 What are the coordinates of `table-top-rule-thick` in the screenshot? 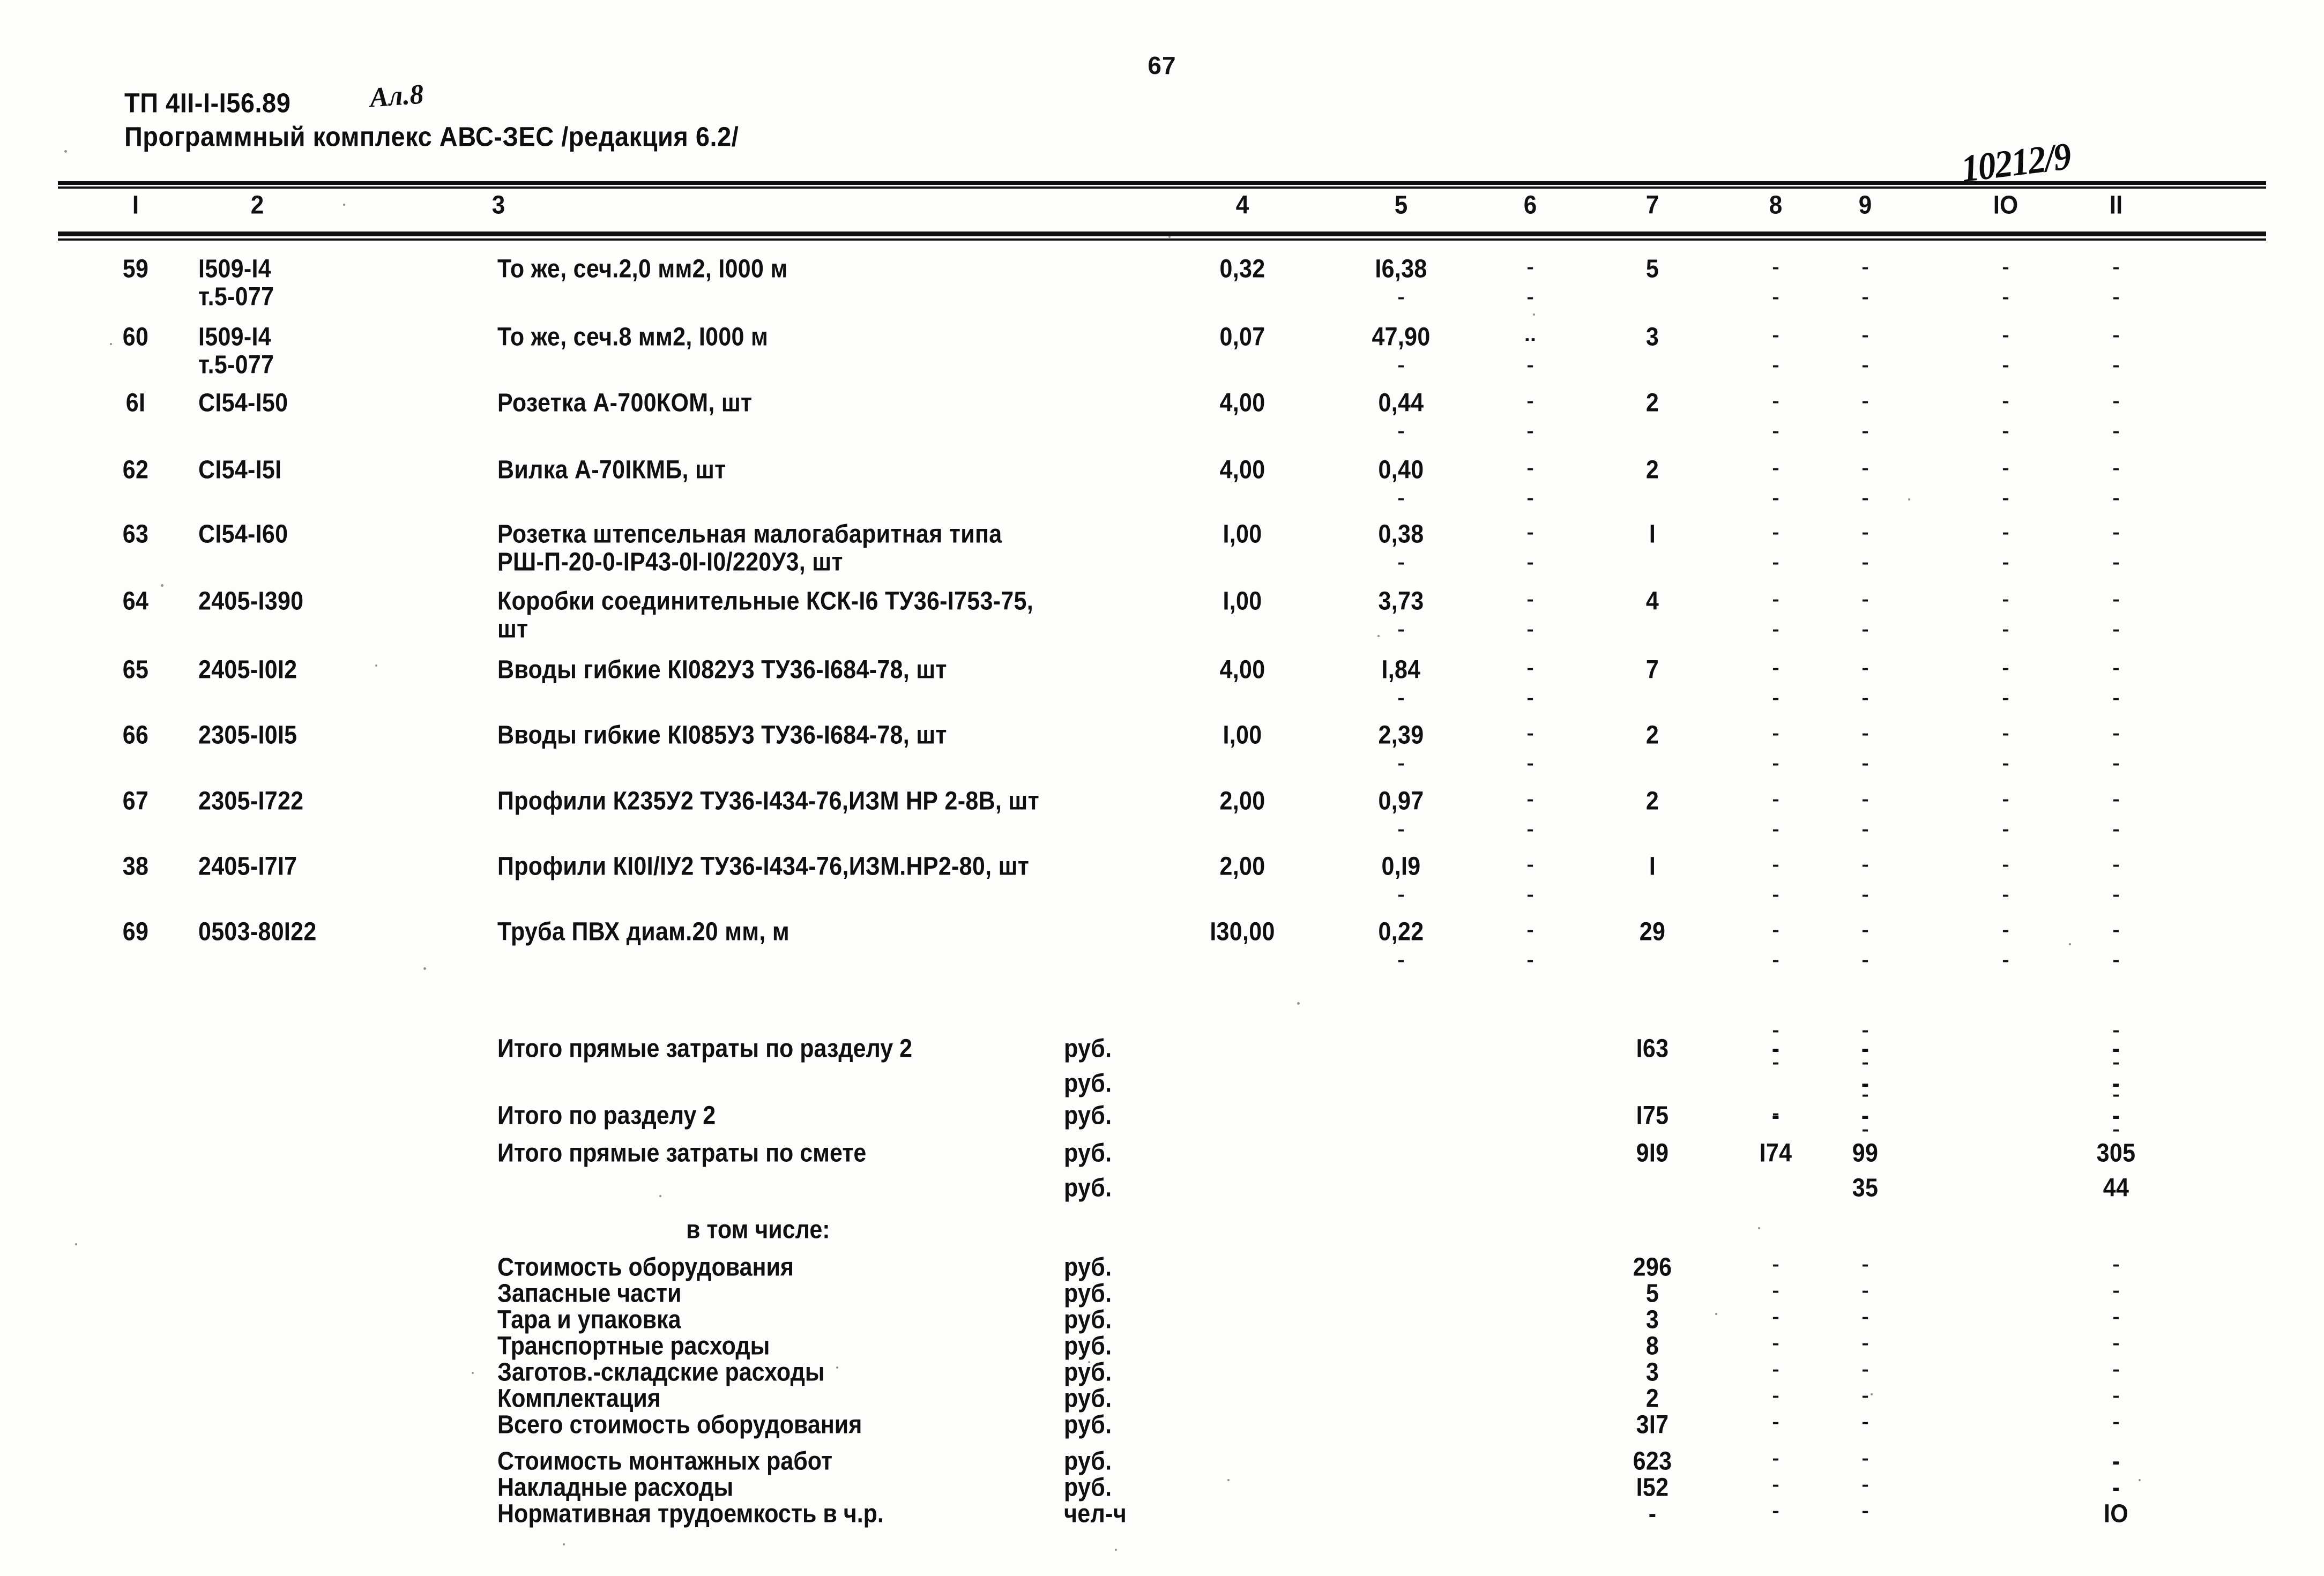 It's located at (1162, 183).